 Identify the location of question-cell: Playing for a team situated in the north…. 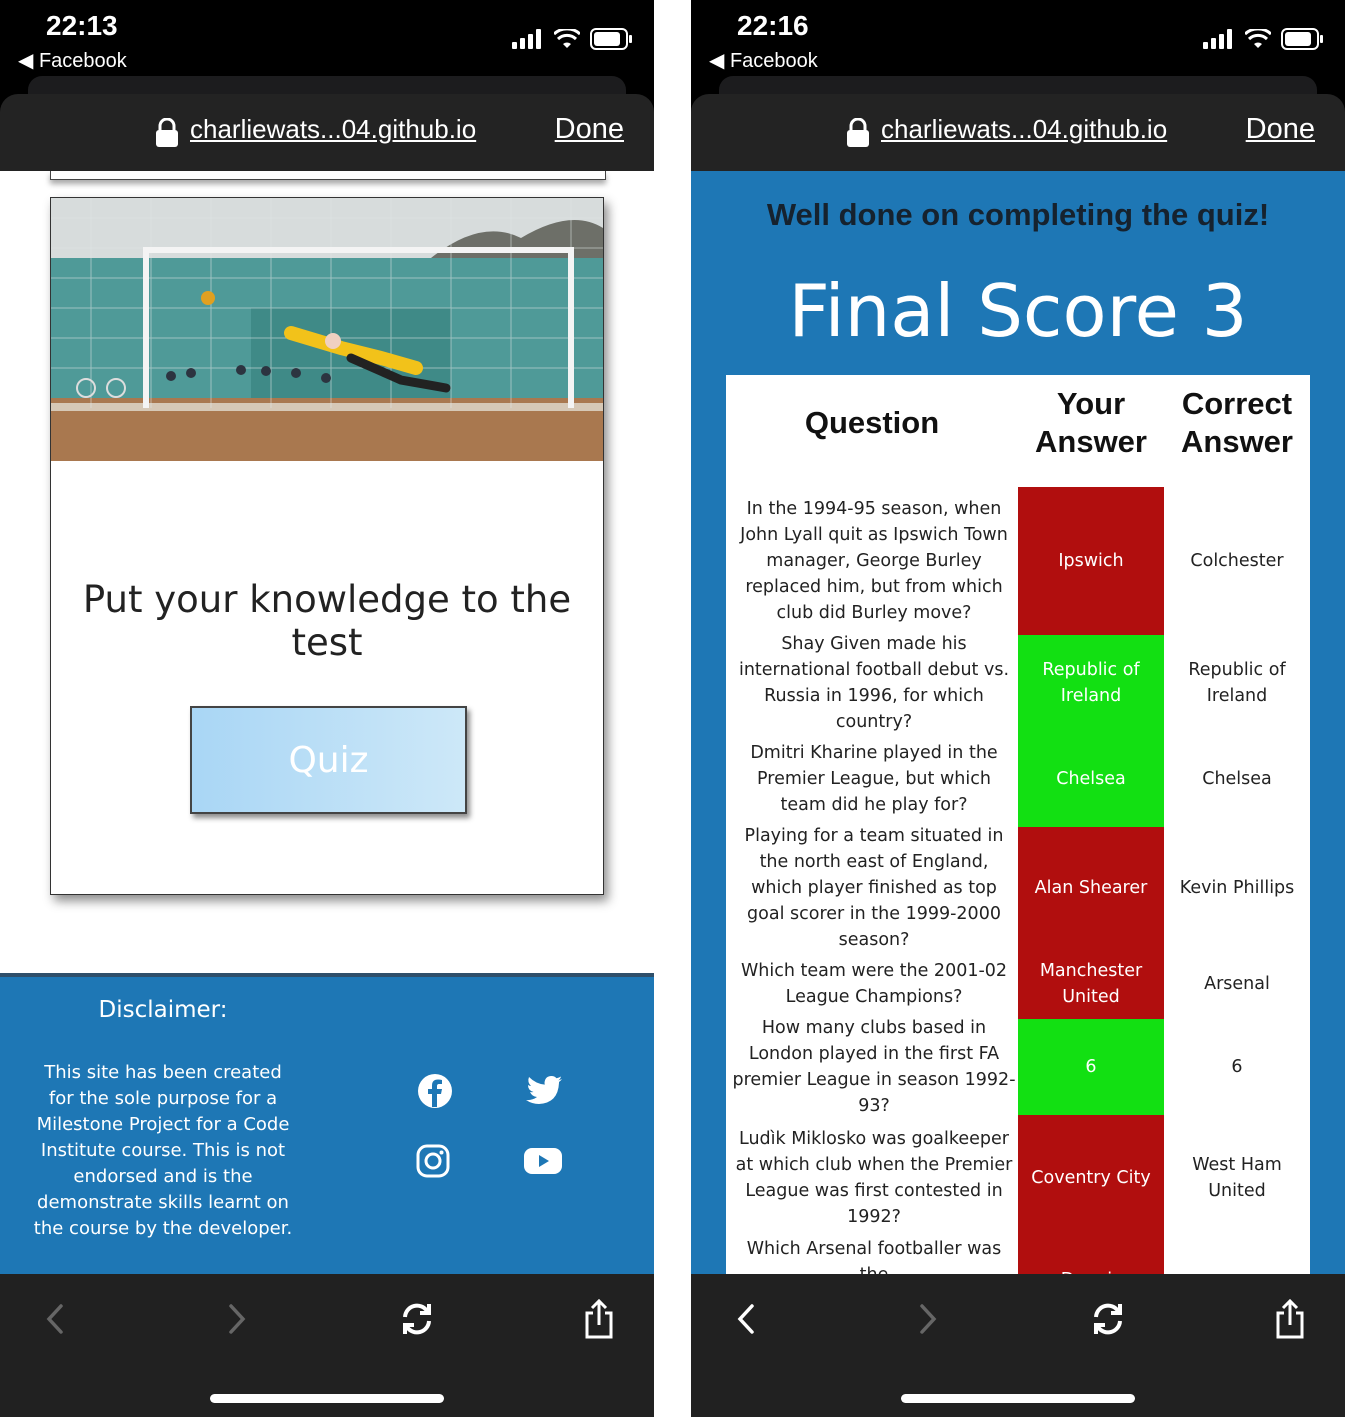
(874, 888).